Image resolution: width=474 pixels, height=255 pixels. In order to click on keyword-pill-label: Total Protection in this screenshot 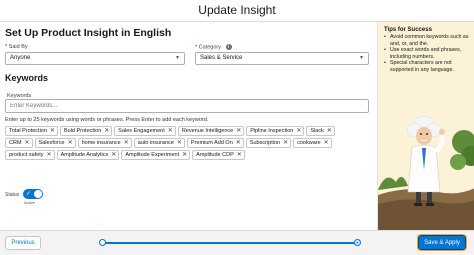, I will do `click(28, 131)`.